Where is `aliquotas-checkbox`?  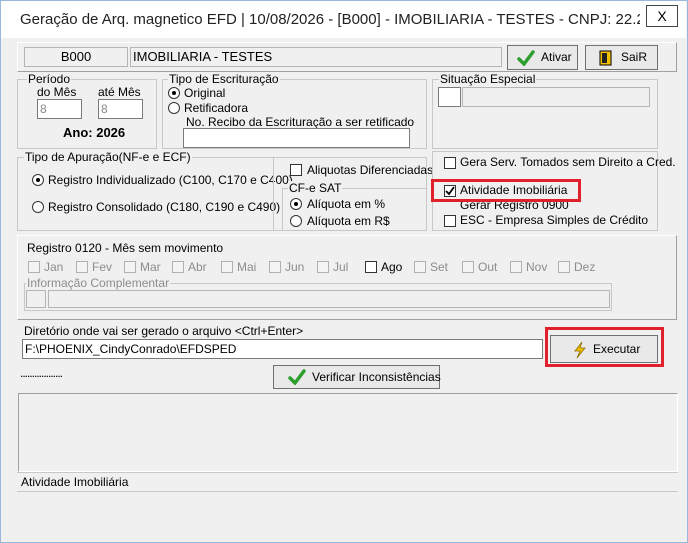
aliquotas-checkbox is located at coordinates (296, 170).